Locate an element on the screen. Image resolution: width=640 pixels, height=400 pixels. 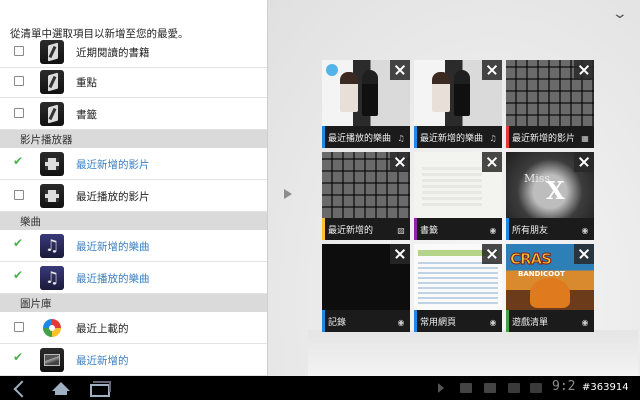
list-item-label: 最近新增的影片 is located at coordinates (113, 165).